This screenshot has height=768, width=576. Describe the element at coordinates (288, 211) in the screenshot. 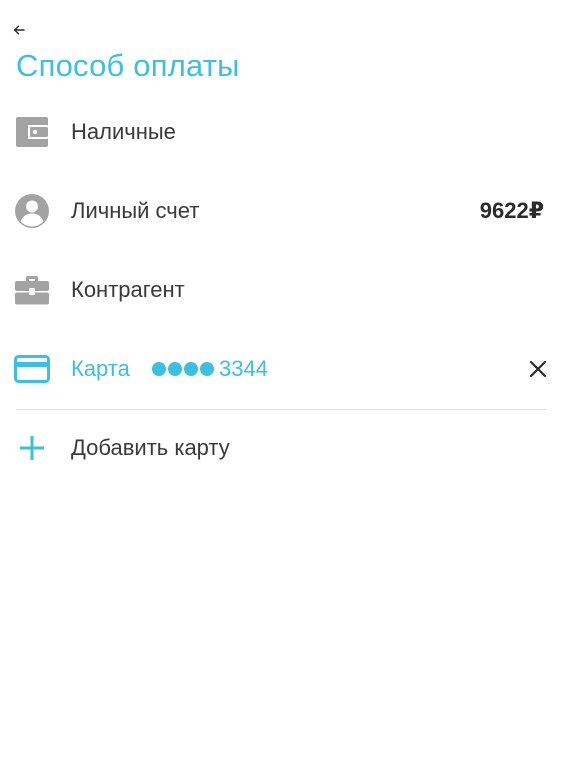

I see `payment-option-personal-account: Личный счет 9622₽` at that location.